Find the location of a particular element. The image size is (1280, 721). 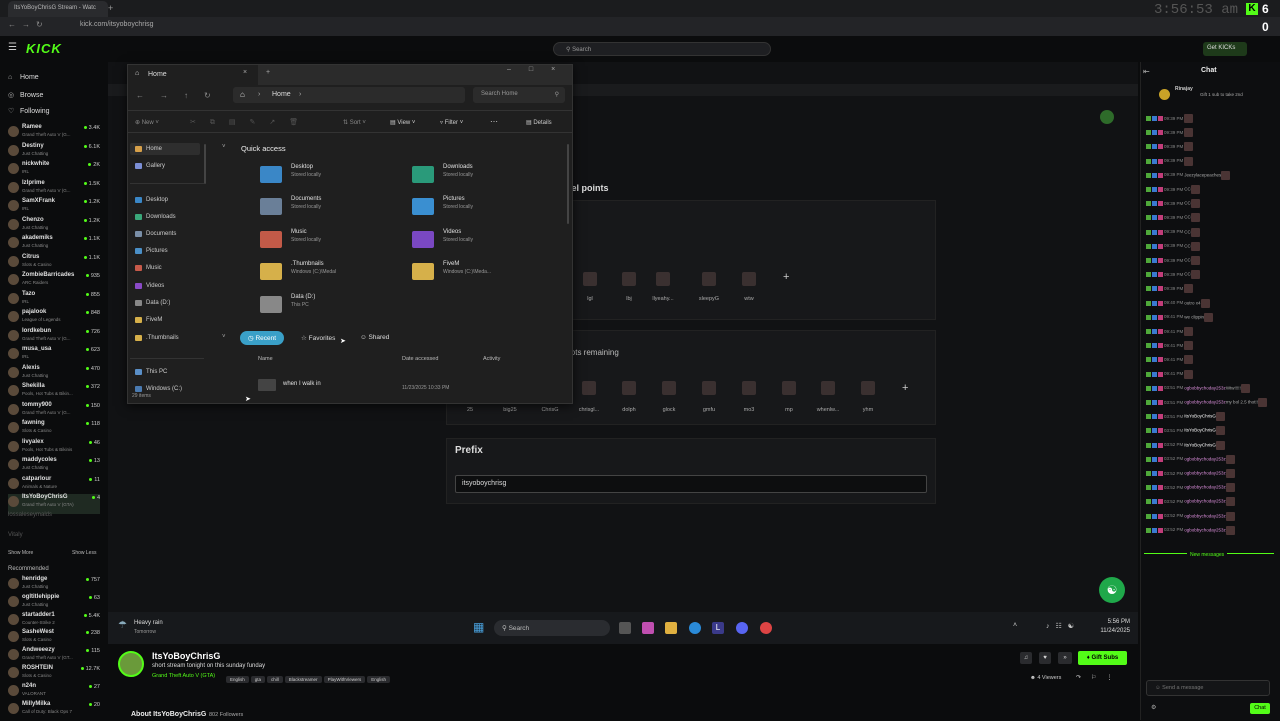

channel-item: fawning Slots & Casino 118 is located at coordinates (54, 430).